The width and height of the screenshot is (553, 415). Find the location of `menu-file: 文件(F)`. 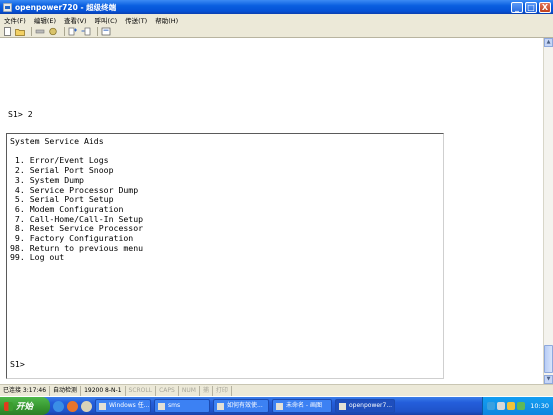

menu-file: 文件(F) is located at coordinates (15, 20).